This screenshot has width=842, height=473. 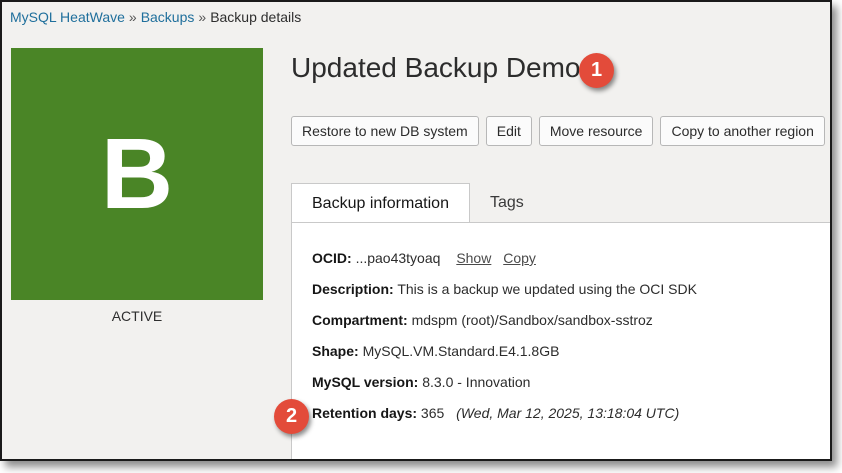 I want to click on retention-days-value: 365, so click(x=432, y=413).